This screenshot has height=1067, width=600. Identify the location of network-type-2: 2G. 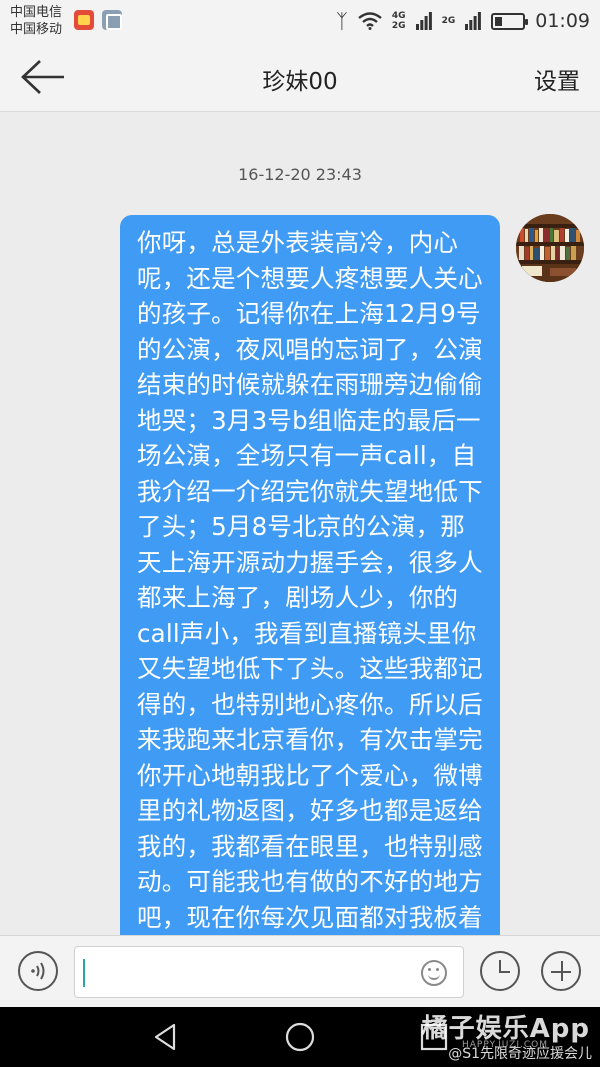
(449, 21).